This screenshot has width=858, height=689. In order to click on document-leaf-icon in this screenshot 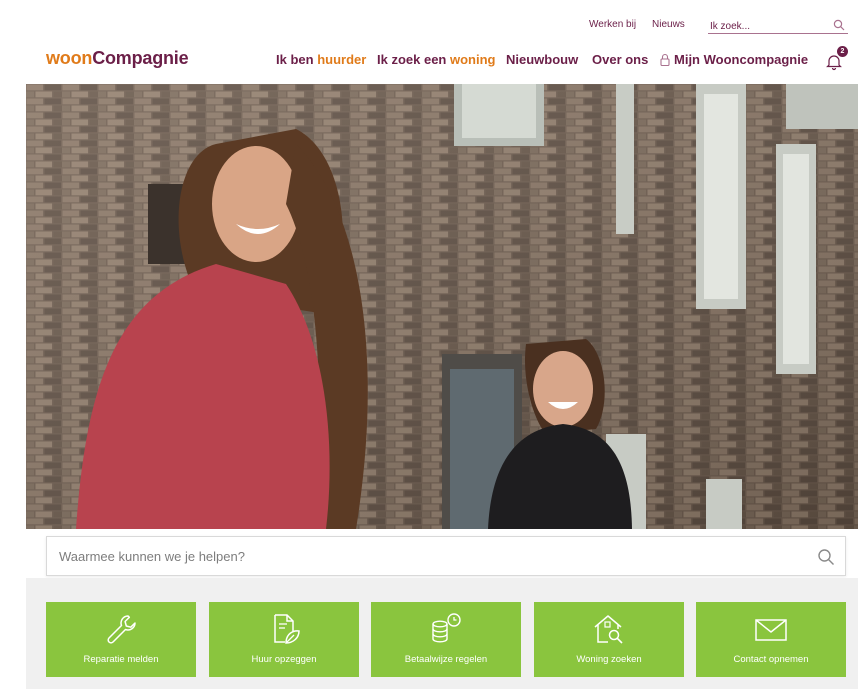, I will do `click(284, 629)`.